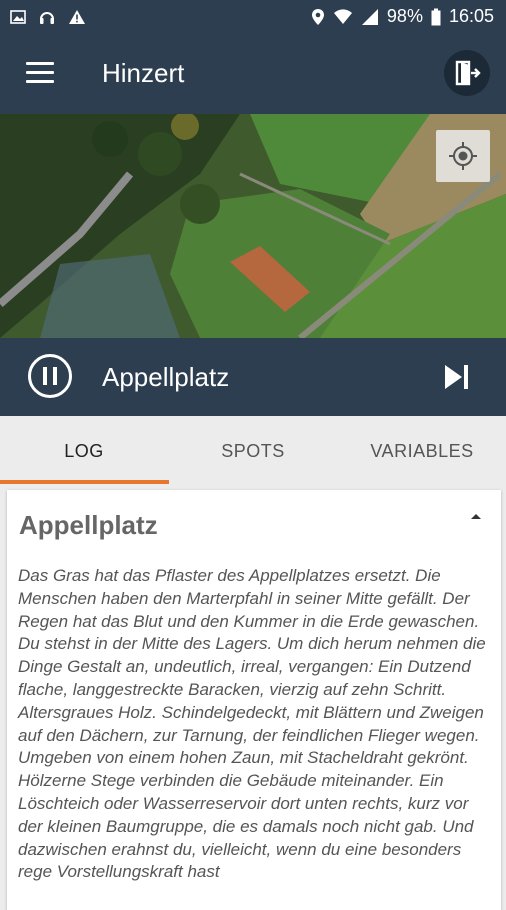 The width and height of the screenshot is (506, 910). What do you see at coordinates (317, 16) in the screenshot?
I see `location-icon` at bounding box center [317, 16].